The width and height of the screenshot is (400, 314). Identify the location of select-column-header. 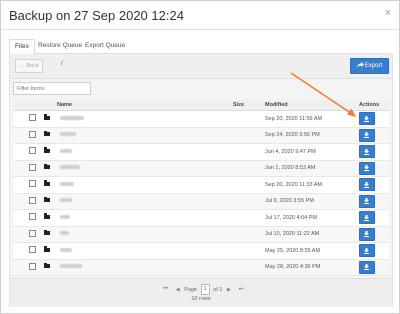
(26, 105).